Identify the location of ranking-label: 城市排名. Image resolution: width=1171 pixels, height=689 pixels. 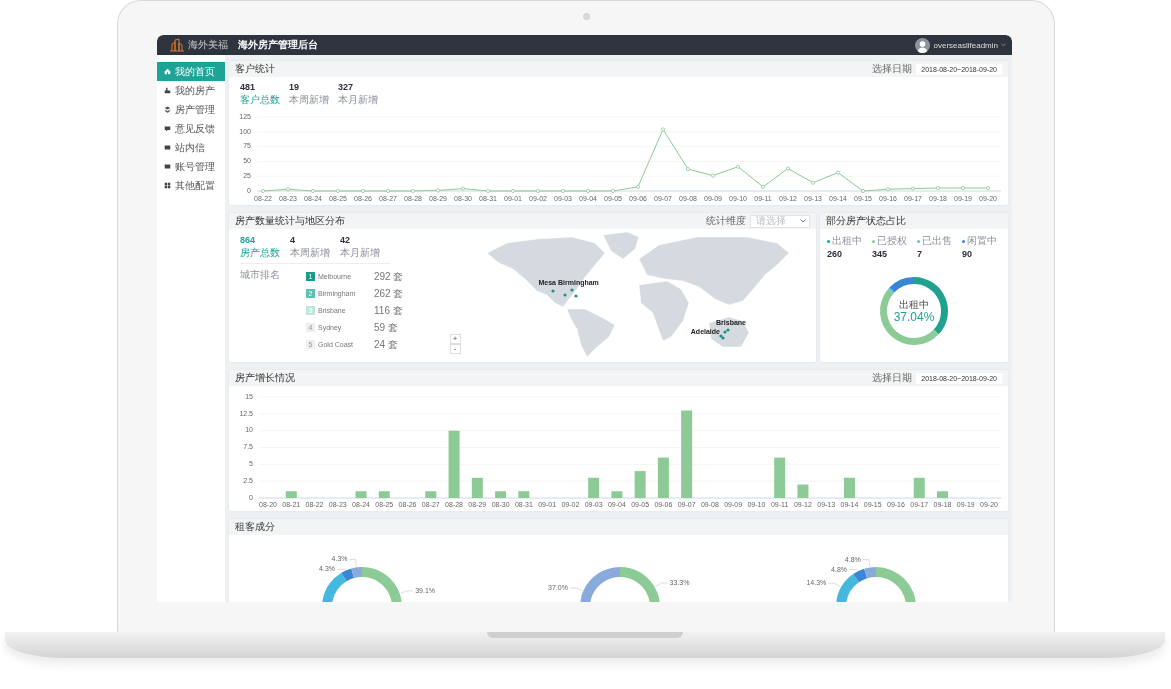
(260, 275).